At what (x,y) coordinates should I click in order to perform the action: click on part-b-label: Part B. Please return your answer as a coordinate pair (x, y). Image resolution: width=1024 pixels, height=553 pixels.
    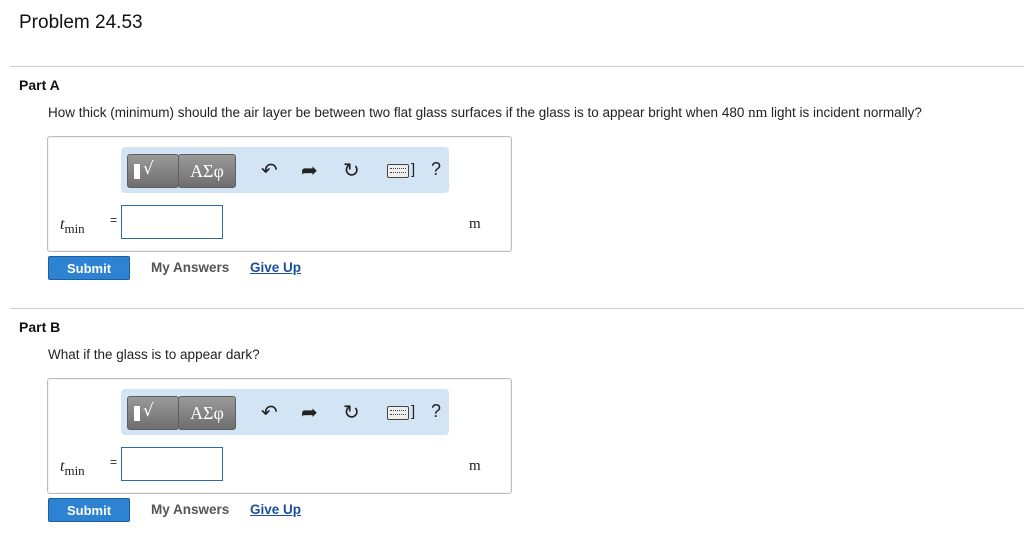
    Looking at the image, I should click on (40, 327).